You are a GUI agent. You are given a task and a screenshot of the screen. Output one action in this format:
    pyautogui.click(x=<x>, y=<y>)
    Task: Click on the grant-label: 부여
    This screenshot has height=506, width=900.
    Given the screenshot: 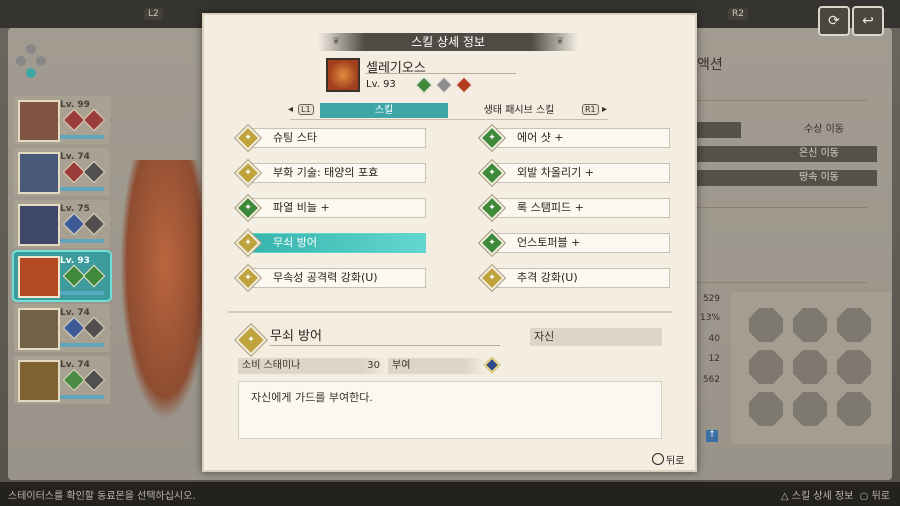 What is the action you would take?
    pyautogui.click(x=436, y=366)
    